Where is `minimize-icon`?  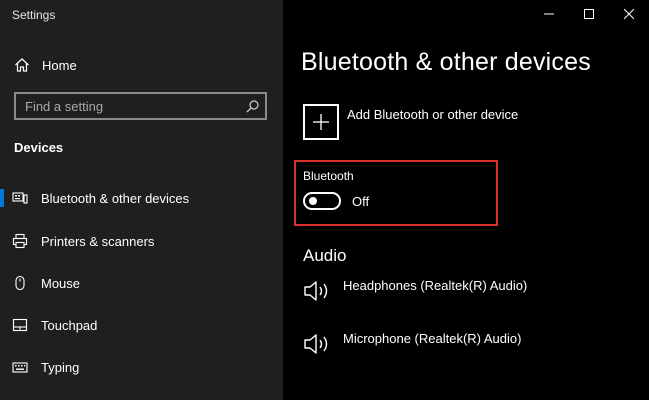 minimize-icon is located at coordinates (549, 15).